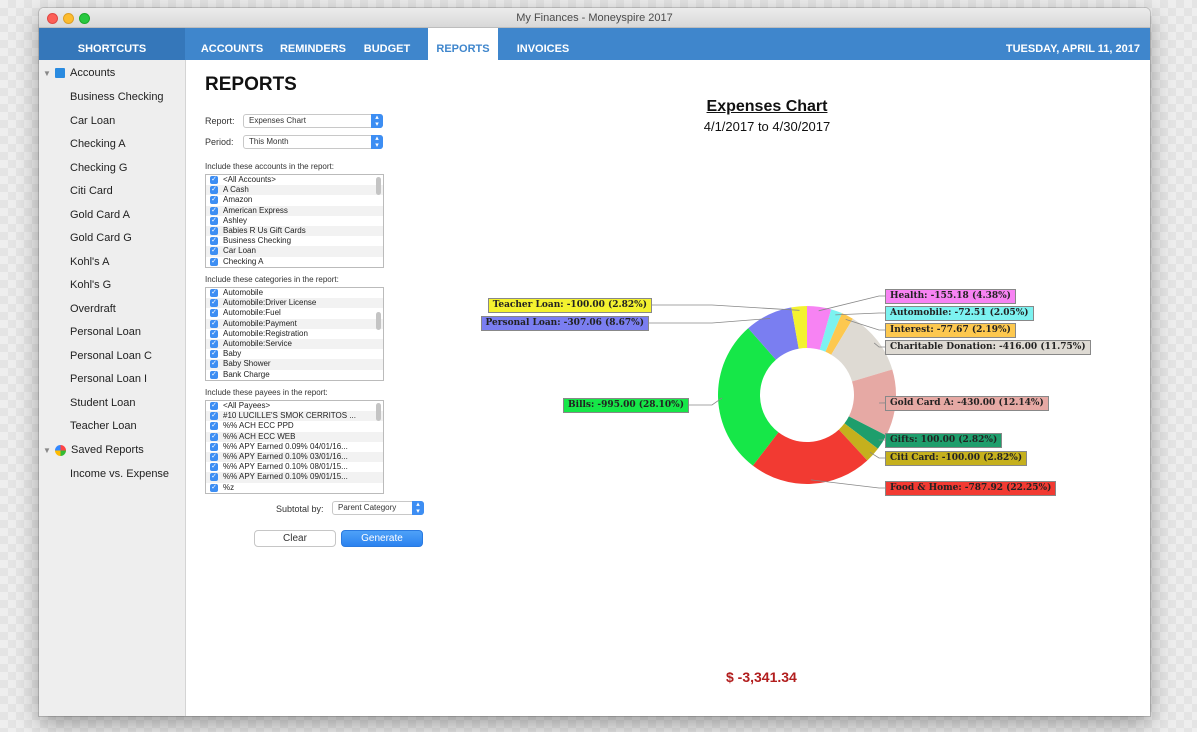 This screenshot has width=1197, height=732. What do you see at coordinates (463, 44) in the screenshot?
I see `tab-reports: REPORTS` at bounding box center [463, 44].